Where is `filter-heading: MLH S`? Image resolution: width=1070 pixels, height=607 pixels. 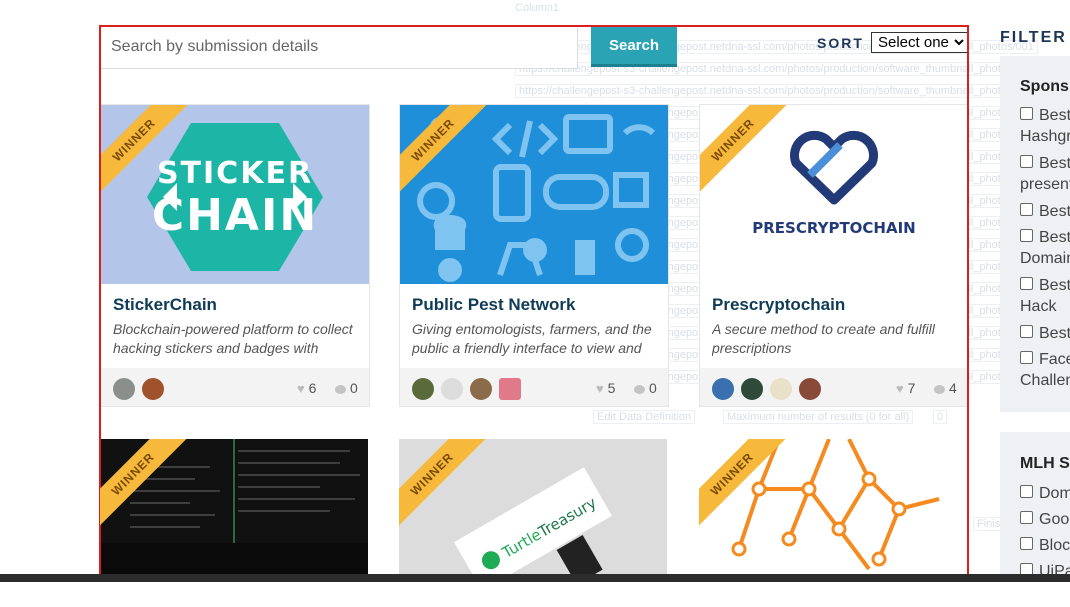 filter-heading: MLH S is located at coordinates (1045, 463).